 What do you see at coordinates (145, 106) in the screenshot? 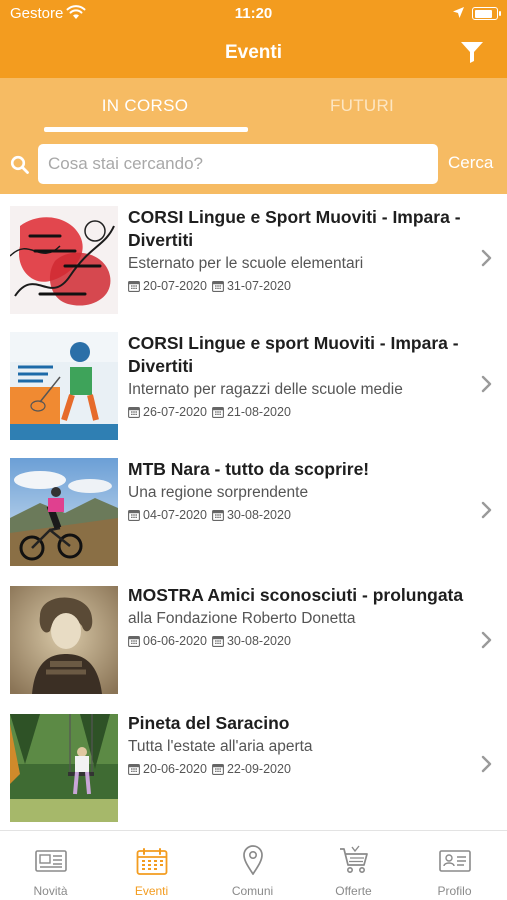
I see `tab-in-corso: IN CORSO` at bounding box center [145, 106].